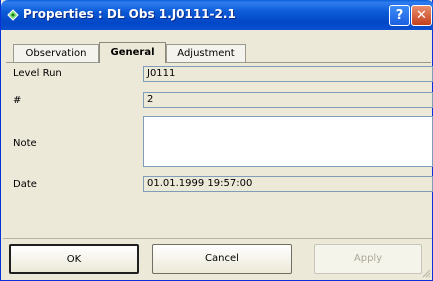 This screenshot has width=433, height=281. What do you see at coordinates (222, 259) in the screenshot?
I see `cancel-button: Cancel` at bounding box center [222, 259].